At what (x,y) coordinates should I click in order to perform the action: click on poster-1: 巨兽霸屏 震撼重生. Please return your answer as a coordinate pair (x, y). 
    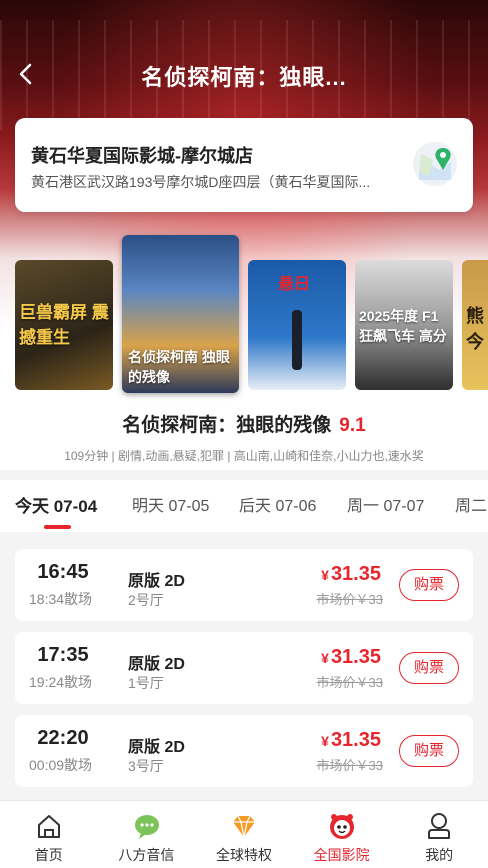
    Looking at the image, I should click on (64, 325).